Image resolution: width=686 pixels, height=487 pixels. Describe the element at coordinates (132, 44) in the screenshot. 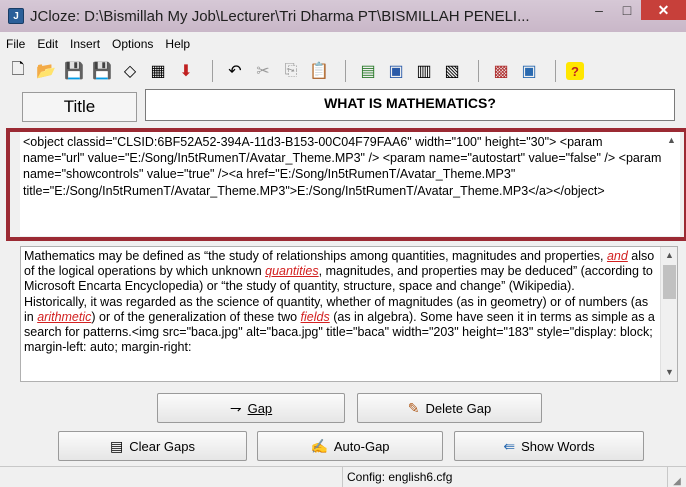

I see `menu-options: Options` at that location.